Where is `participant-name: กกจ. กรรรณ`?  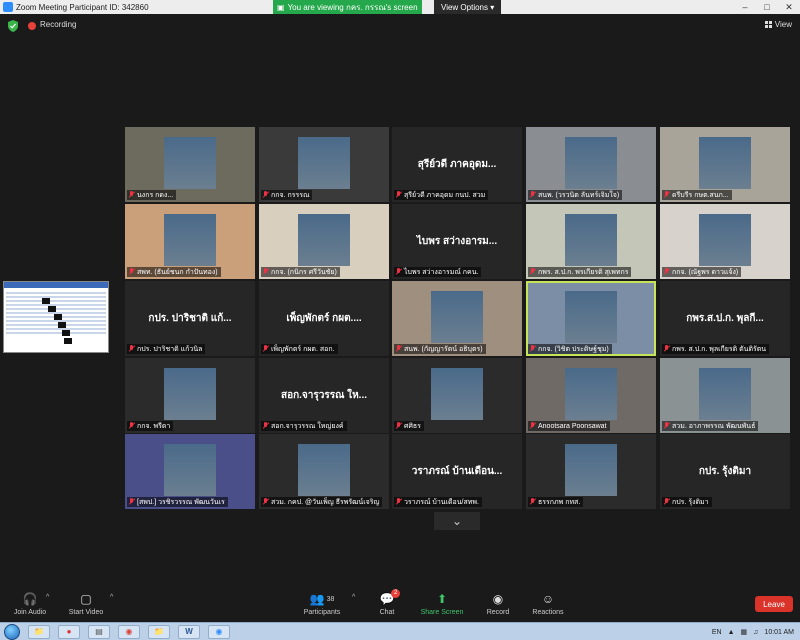 participant-name: กกจ. กรรรณ is located at coordinates (290, 195).